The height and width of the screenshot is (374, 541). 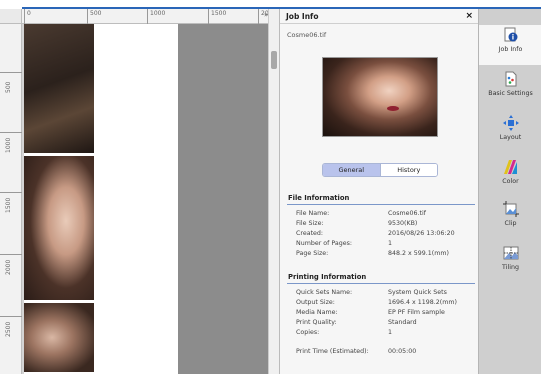 I want to click on layout-icon, so click(x=510, y=123).